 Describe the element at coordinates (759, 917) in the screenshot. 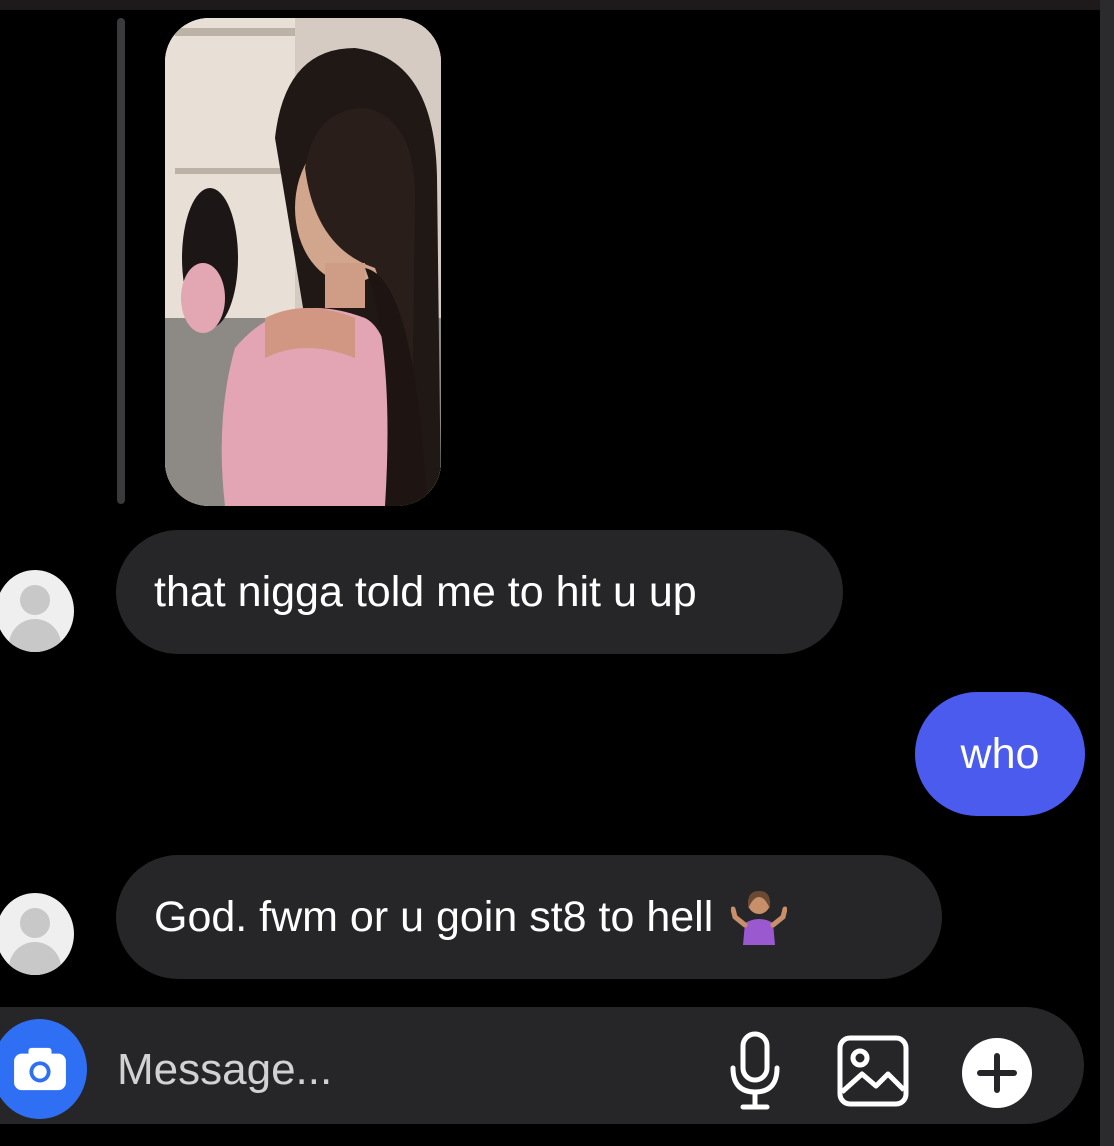

I see `person-shrugging-icon` at that location.